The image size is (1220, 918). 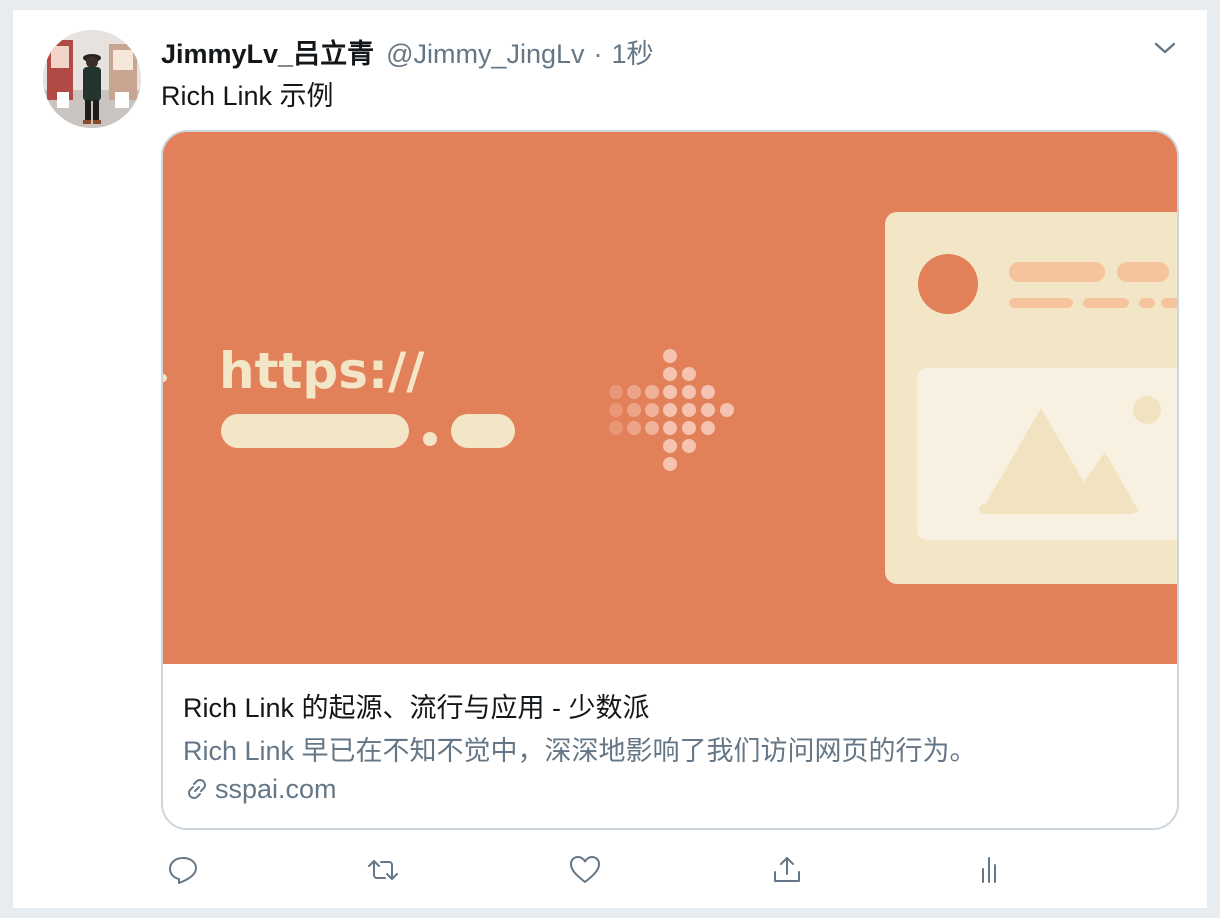 I want to click on share-icon, so click(x=787, y=869).